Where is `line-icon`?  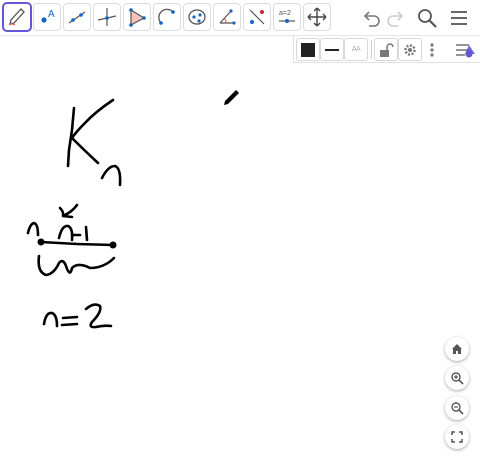 line-icon is located at coordinates (77, 17).